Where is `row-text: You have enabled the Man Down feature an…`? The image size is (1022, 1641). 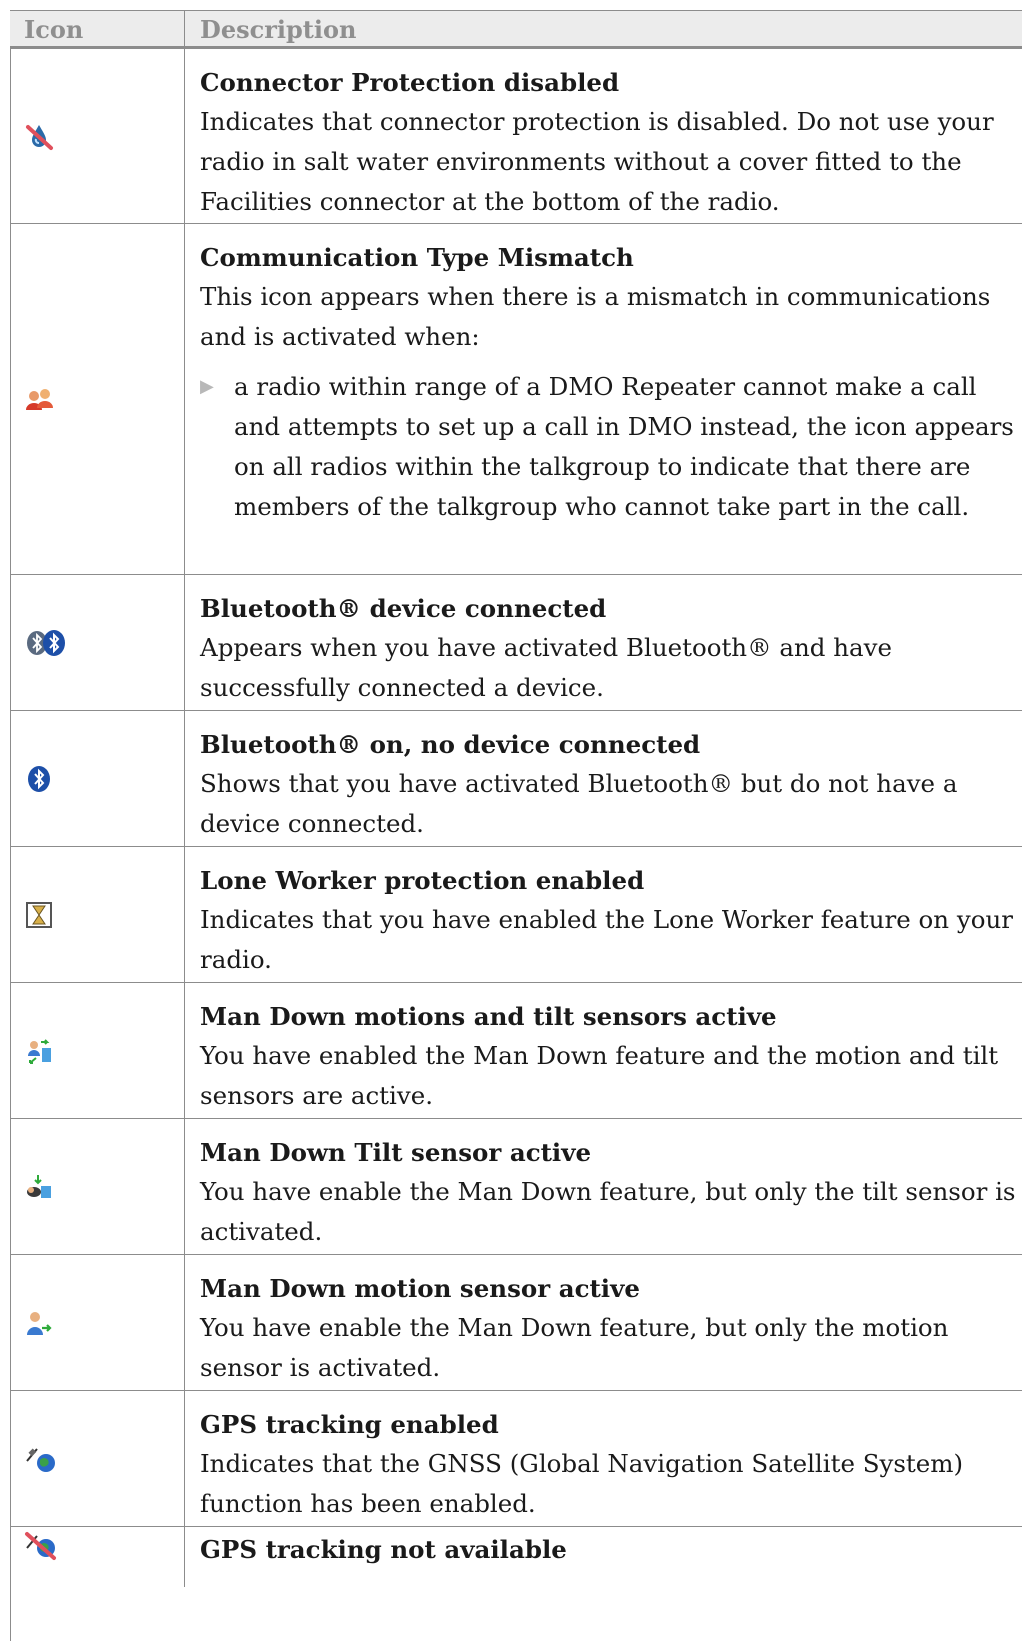 row-text: You have enabled the Man Down feature an… is located at coordinates (599, 1075).